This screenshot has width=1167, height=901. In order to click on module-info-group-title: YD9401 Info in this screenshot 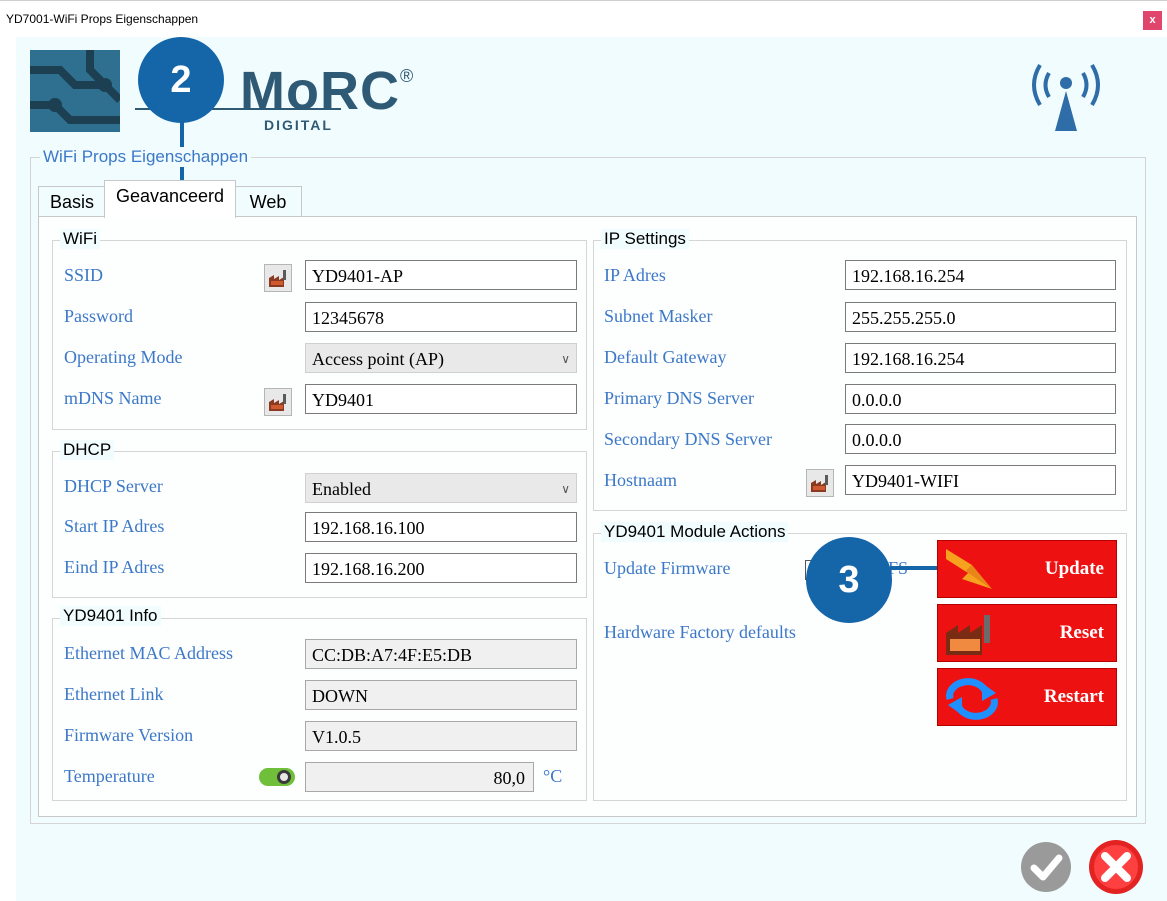, I will do `click(110, 616)`.